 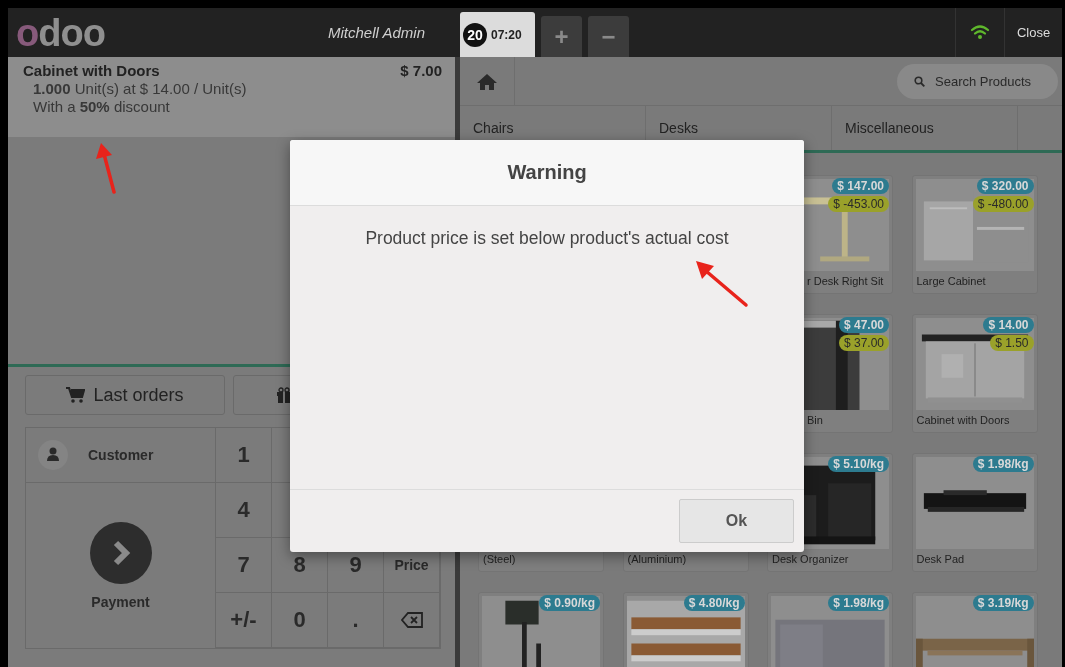 What do you see at coordinates (497, 34) in the screenshot?
I see `order-tab: 20 07:20` at bounding box center [497, 34].